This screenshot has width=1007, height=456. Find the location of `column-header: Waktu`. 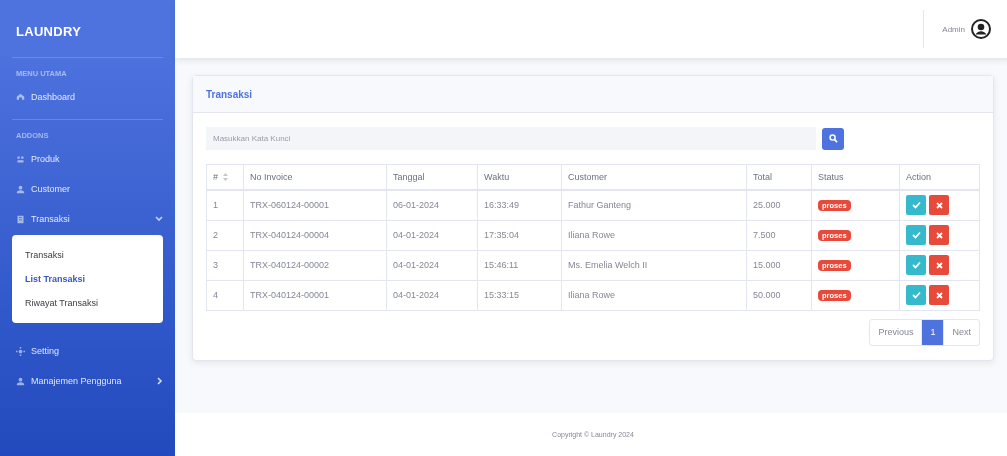

column-header: Waktu is located at coordinates (519, 177).